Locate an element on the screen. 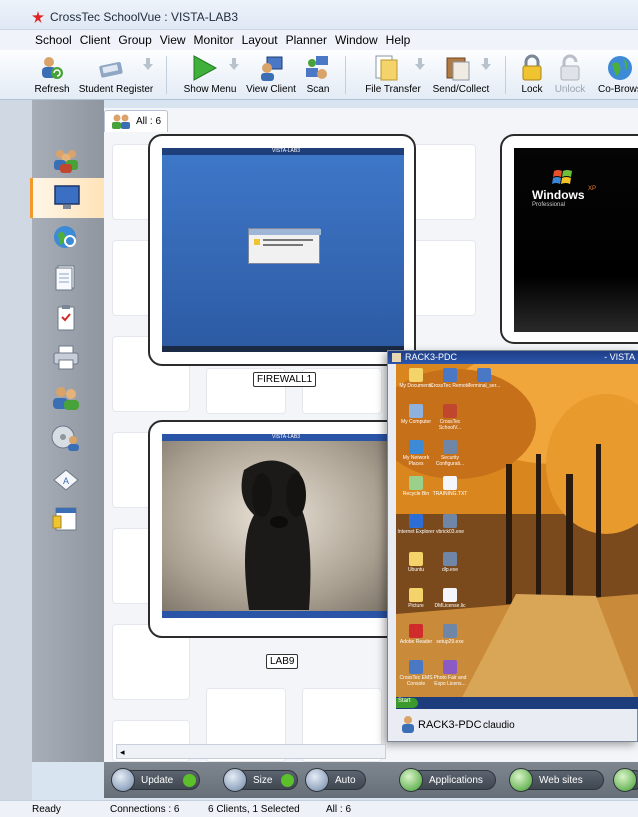  menu-help: Help is located at coordinates (399, 40).